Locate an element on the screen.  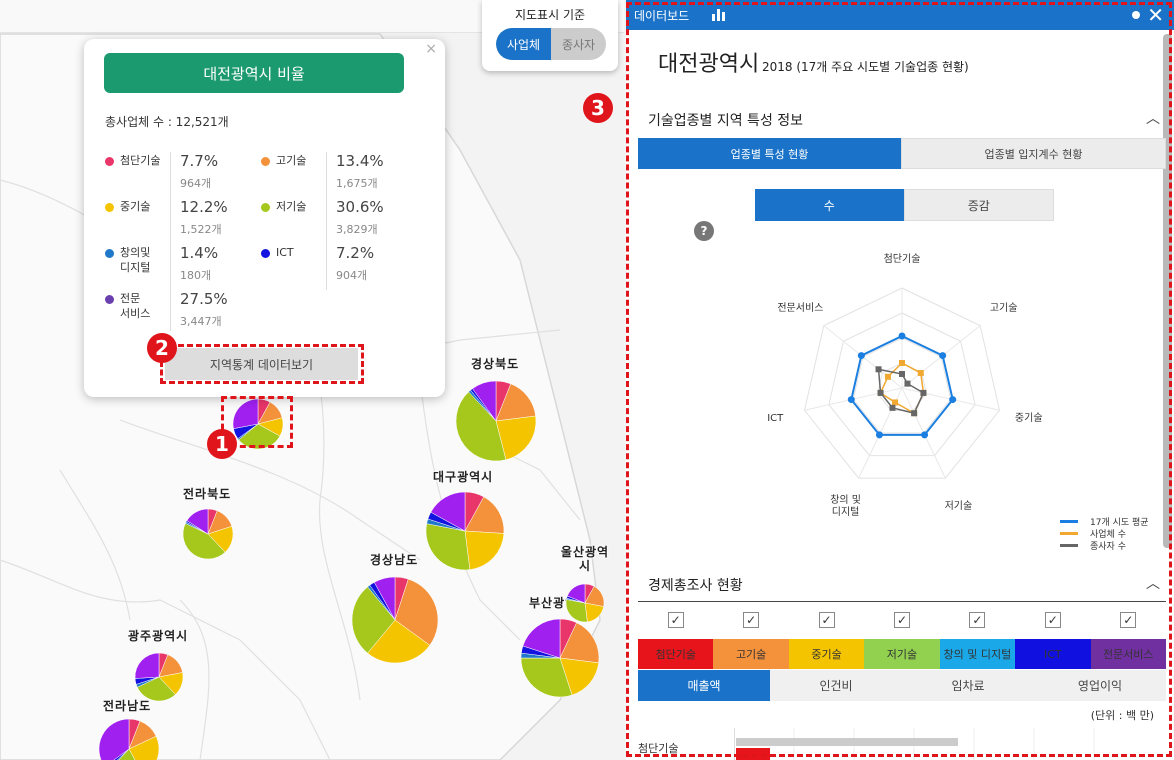
pie-gyeongbuk is located at coordinates (496, 421).